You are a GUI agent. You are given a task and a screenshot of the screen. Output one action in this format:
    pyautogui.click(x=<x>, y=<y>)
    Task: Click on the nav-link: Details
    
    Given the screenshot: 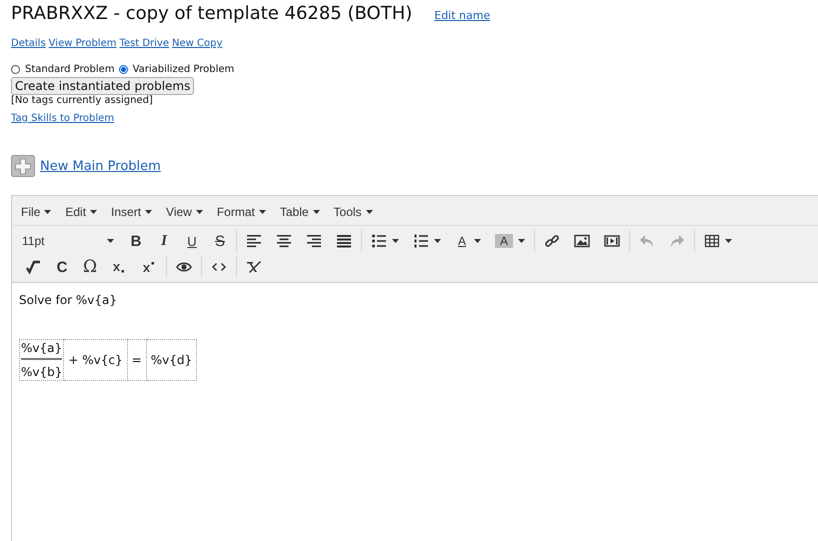 What is the action you would take?
    pyautogui.click(x=28, y=43)
    